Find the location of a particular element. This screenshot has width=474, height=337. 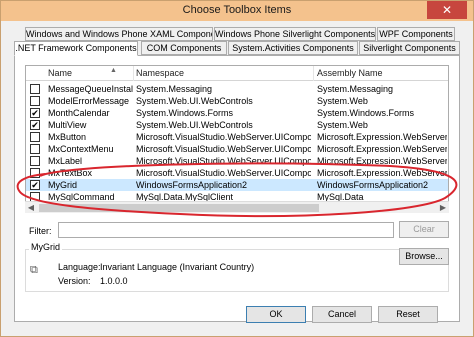

tab-label: .NET Framework Components is located at coordinates (76, 48).